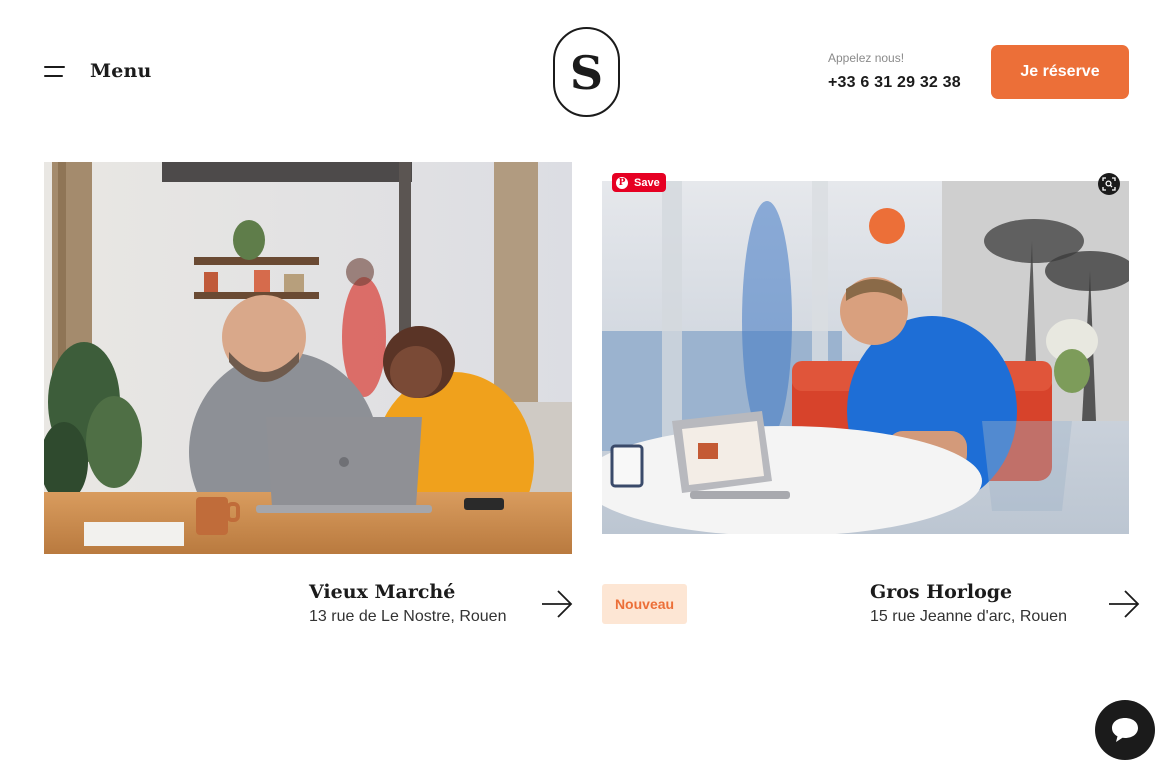  I want to click on phone-link: +33 6 31 29 32 38, so click(894, 83).